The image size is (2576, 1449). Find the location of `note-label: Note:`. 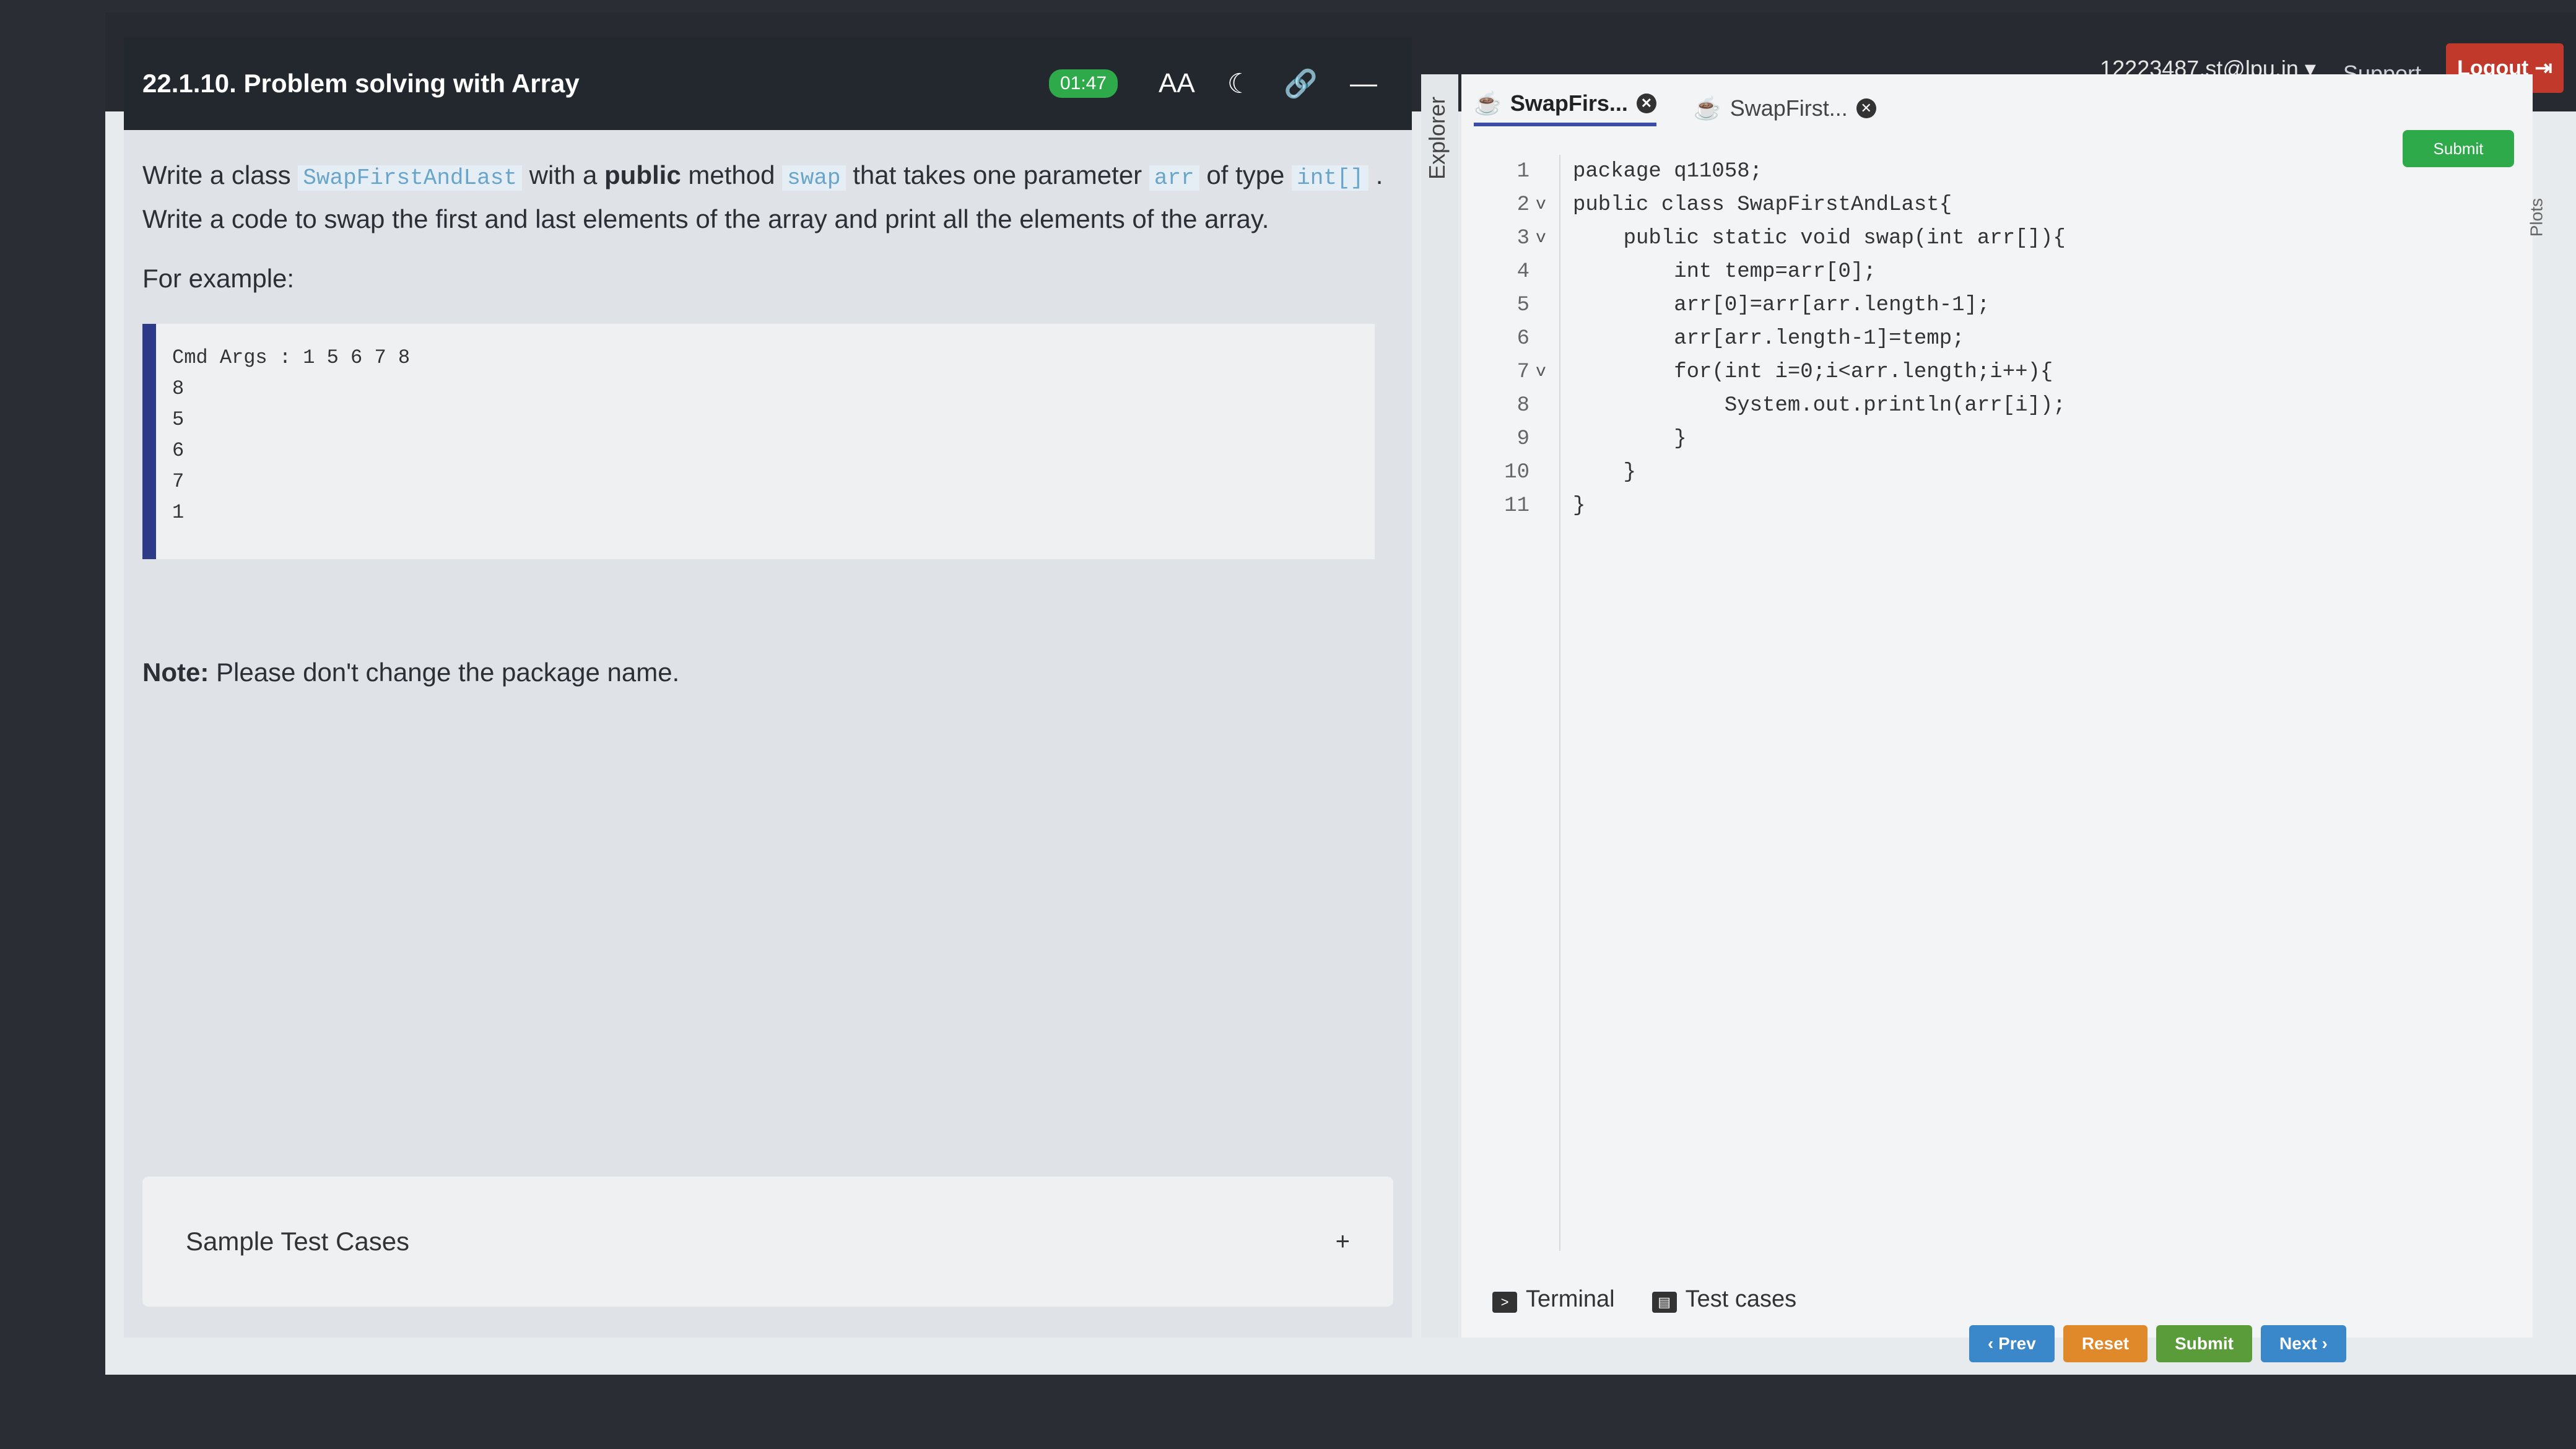

note-label: Note: is located at coordinates (175, 673).